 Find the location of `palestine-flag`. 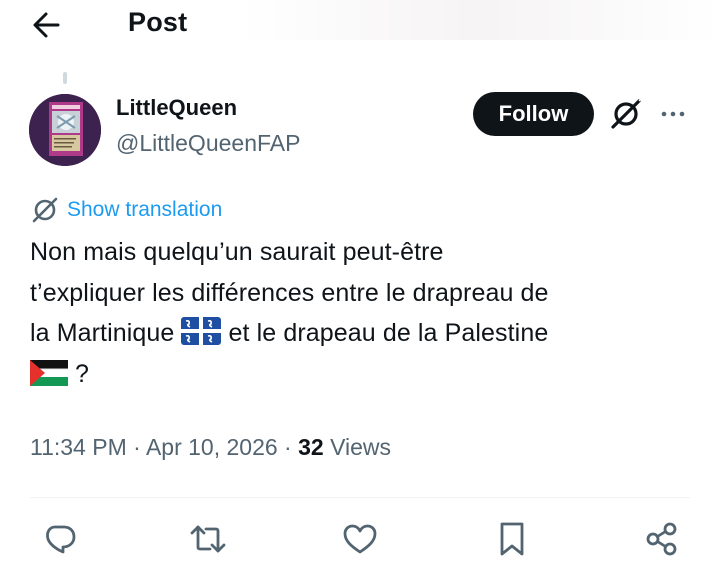

palestine-flag is located at coordinates (49, 372).